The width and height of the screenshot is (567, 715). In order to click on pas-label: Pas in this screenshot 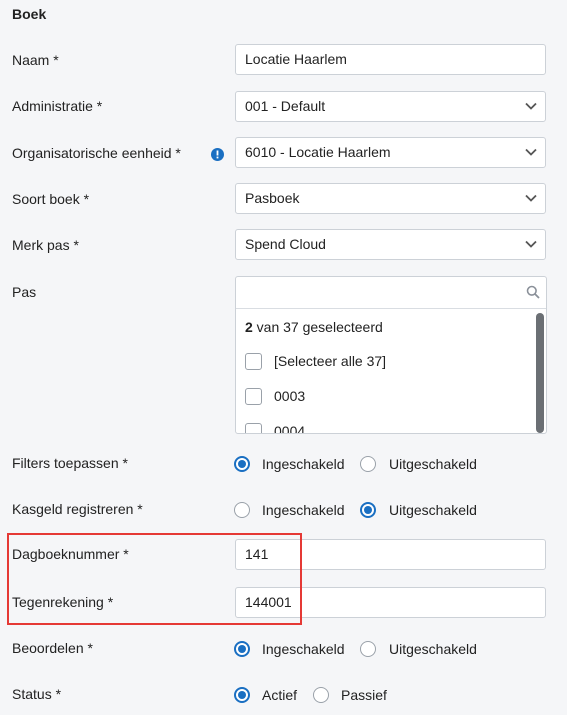, I will do `click(24, 292)`.